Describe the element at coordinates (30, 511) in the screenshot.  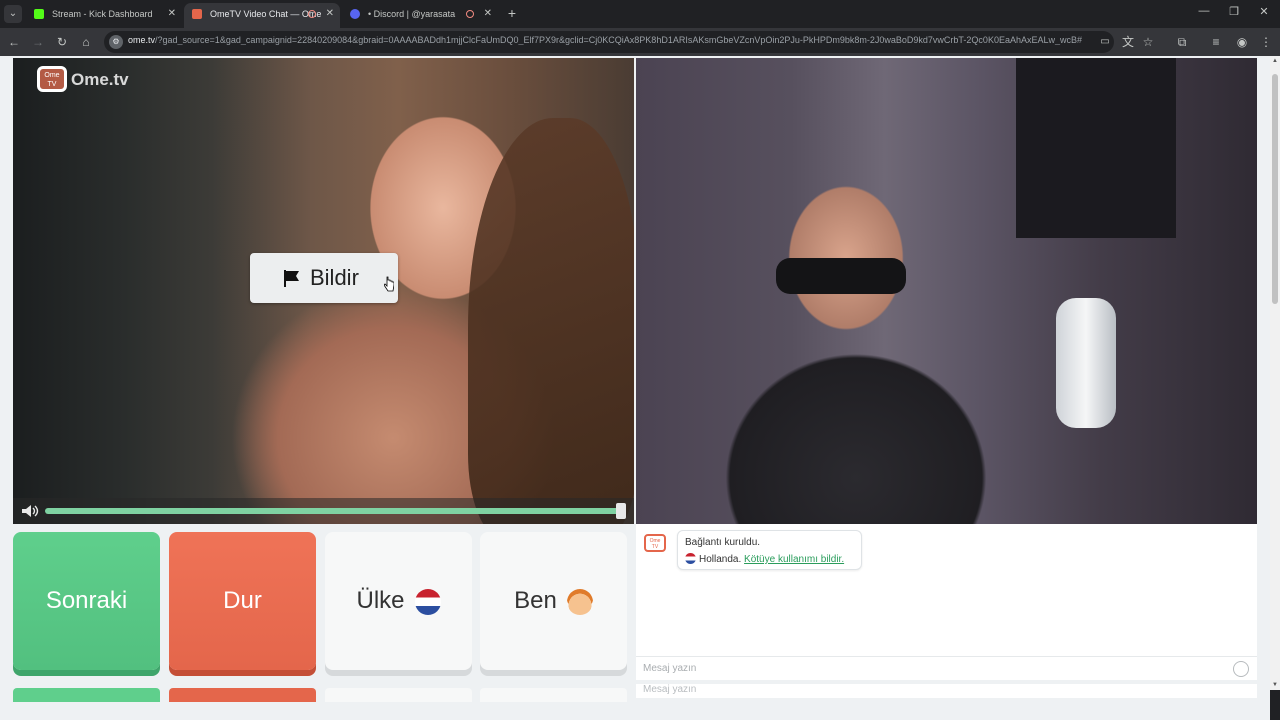
I see `speaker-icon` at that location.